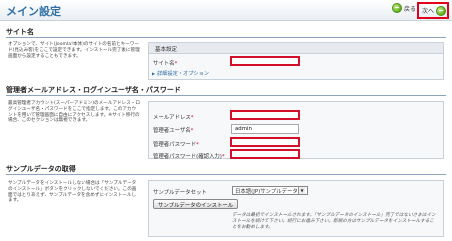 This screenshot has width=452, height=241. I want to click on install-sample-data-button: サンプルデータのインストール, so click(196, 204).